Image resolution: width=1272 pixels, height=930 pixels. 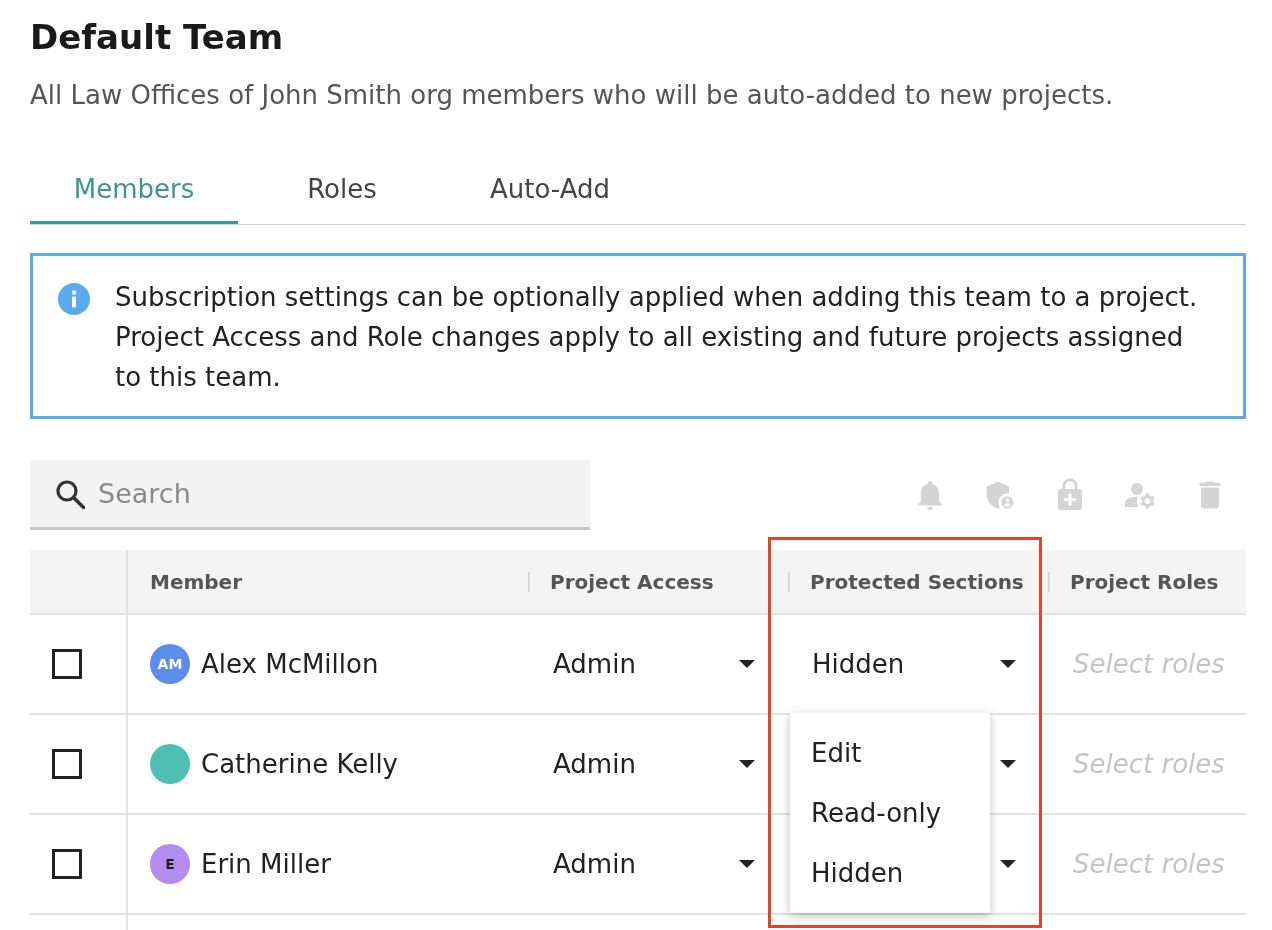 I want to click on menu-item: Hidden, so click(x=890, y=873).